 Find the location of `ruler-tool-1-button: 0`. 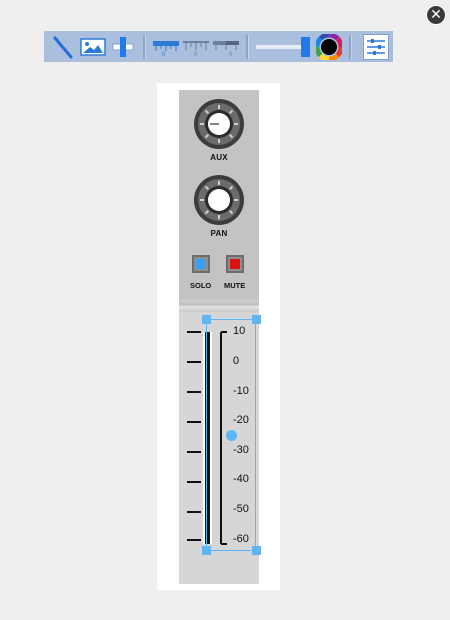

ruler-tool-1-button: 0 is located at coordinates (166, 47).